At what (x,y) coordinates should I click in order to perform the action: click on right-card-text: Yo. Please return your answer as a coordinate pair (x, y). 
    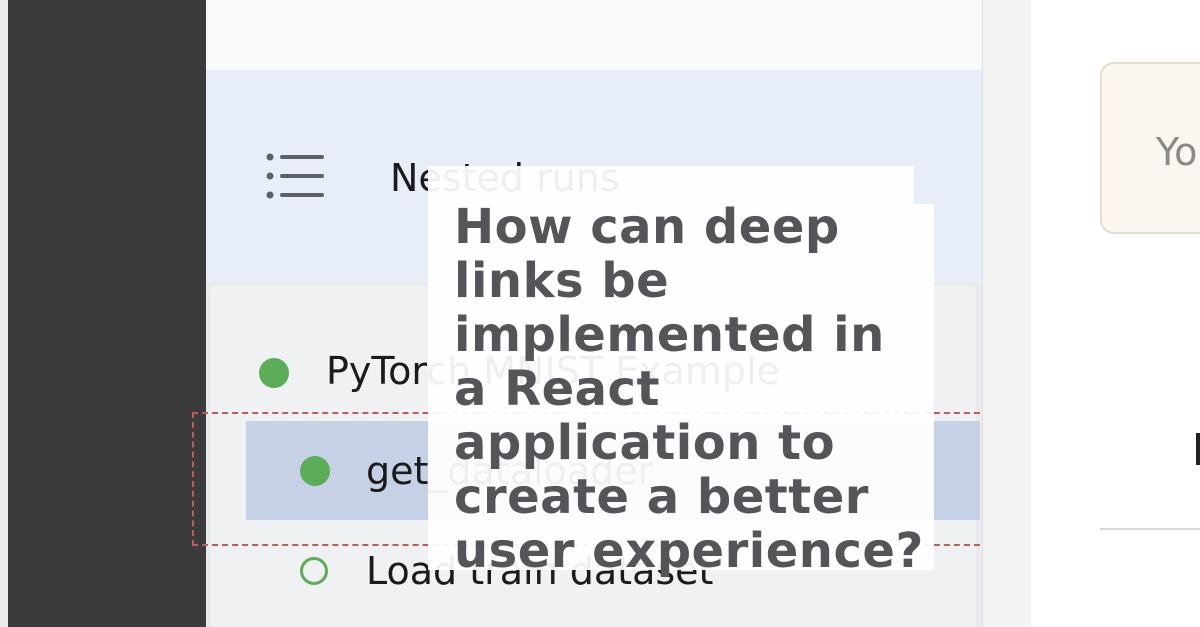
    Looking at the image, I should click on (1177, 152).